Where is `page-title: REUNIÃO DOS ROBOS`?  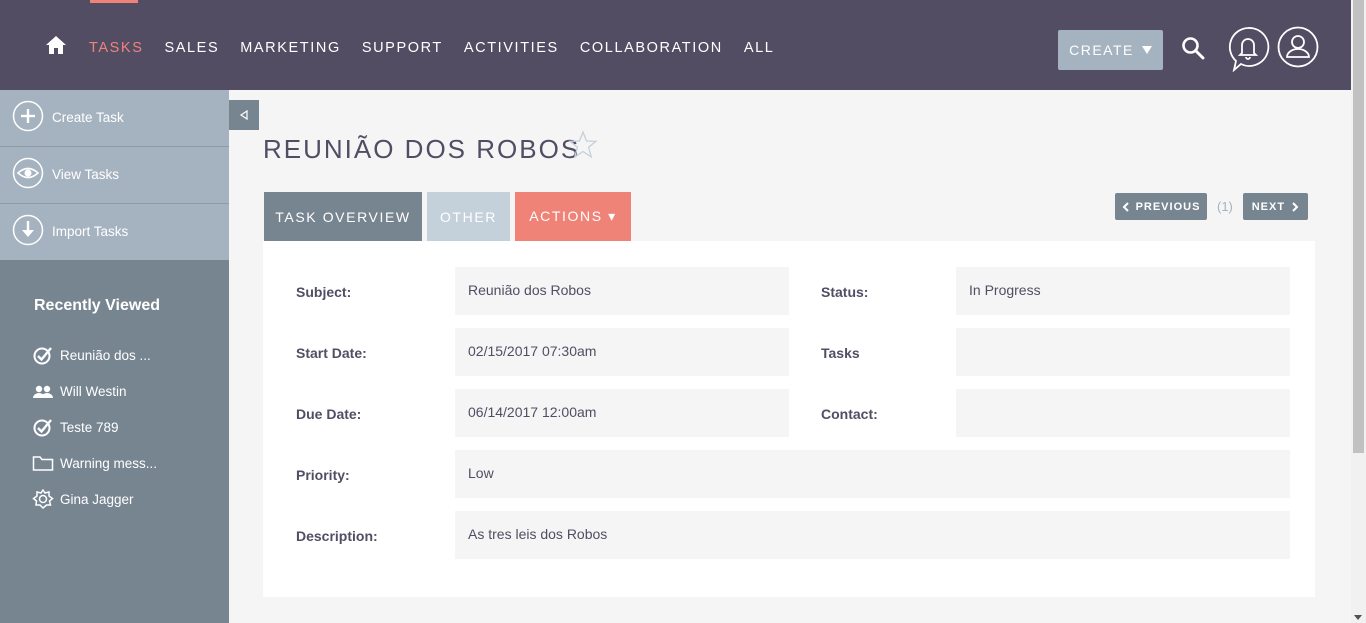 page-title: REUNIÃO DOS ROBOS is located at coordinates (422, 149).